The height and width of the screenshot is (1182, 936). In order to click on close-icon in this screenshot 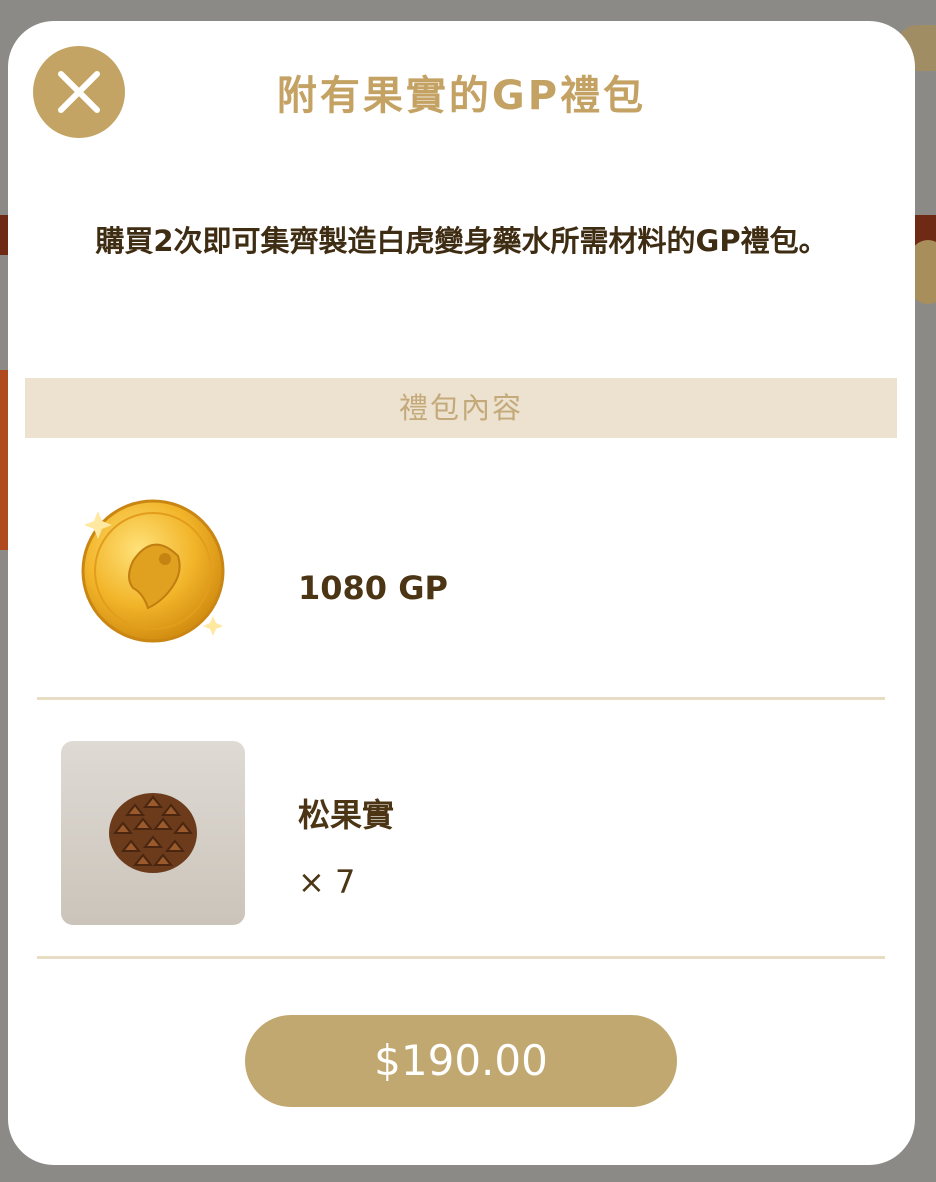, I will do `click(79, 92)`.